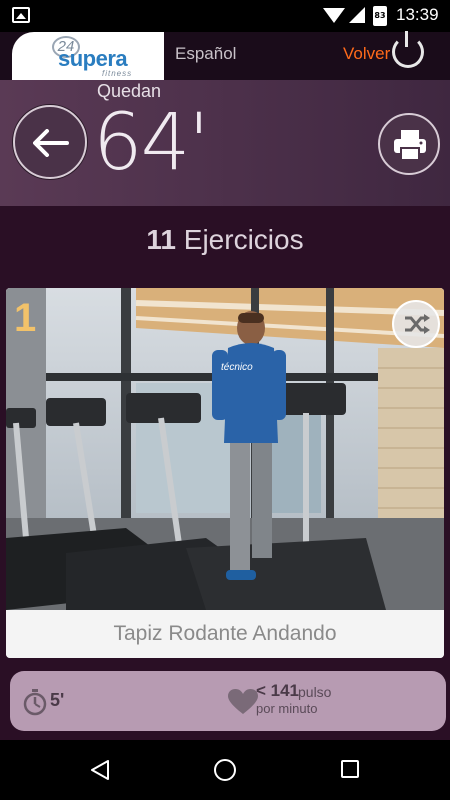 Image resolution: width=450 pixels, height=800 pixels. What do you see at coordinates (315, 692) in the screenshot?
I see `pulse-unit: pulso` at bounding box center [315, 692].